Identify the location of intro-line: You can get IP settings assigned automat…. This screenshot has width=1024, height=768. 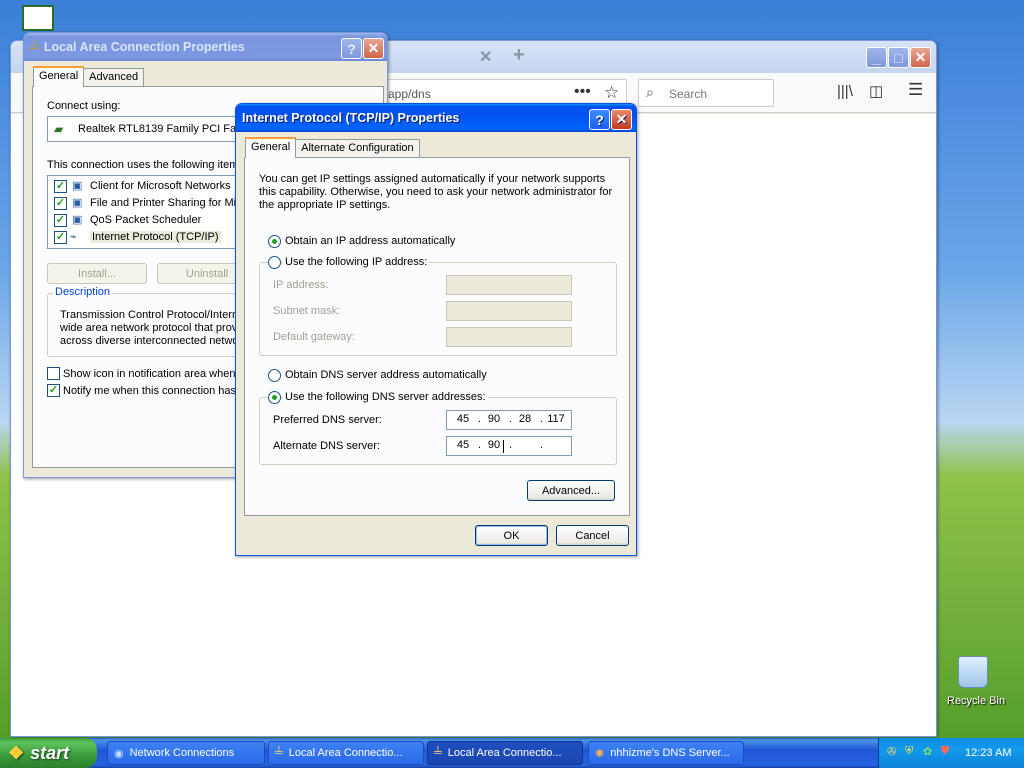
(432, 179).